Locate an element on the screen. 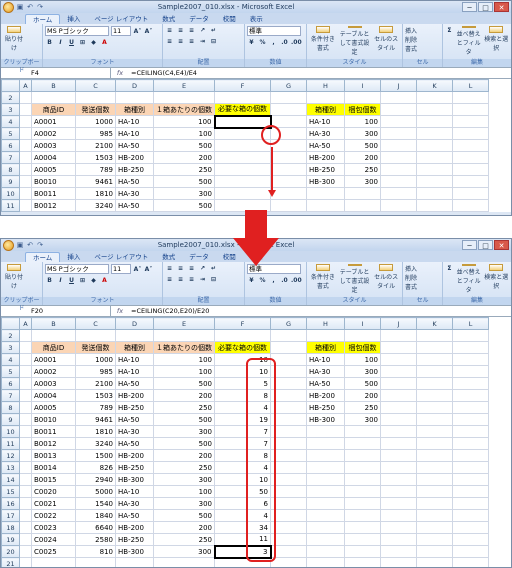 The width and height of the screenshot is (512, 568). cell: B0015 is located at coordinates (53, 479).